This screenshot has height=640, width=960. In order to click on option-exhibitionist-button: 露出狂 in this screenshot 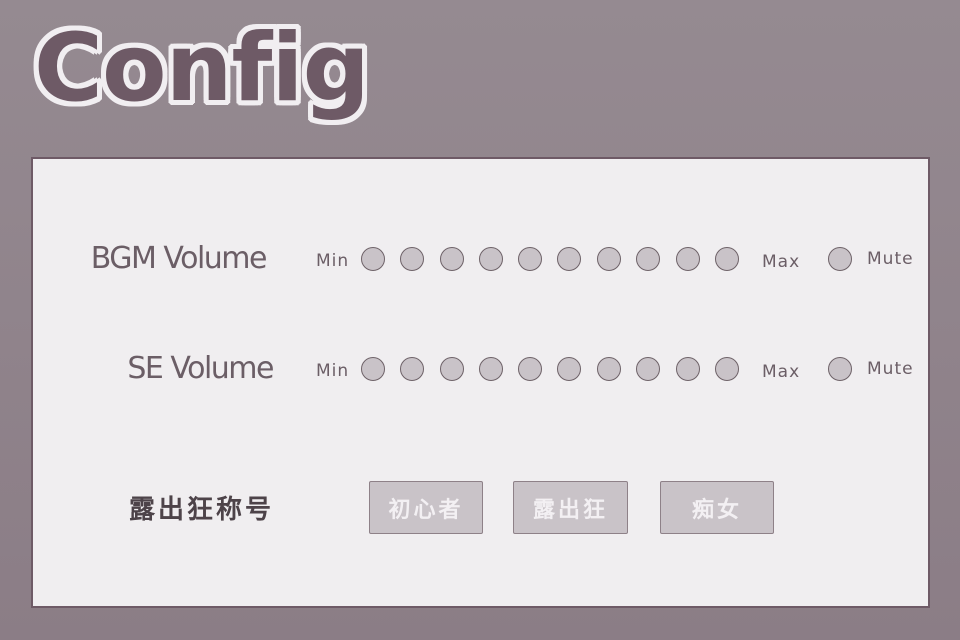, I will do `click(570, 507)`.